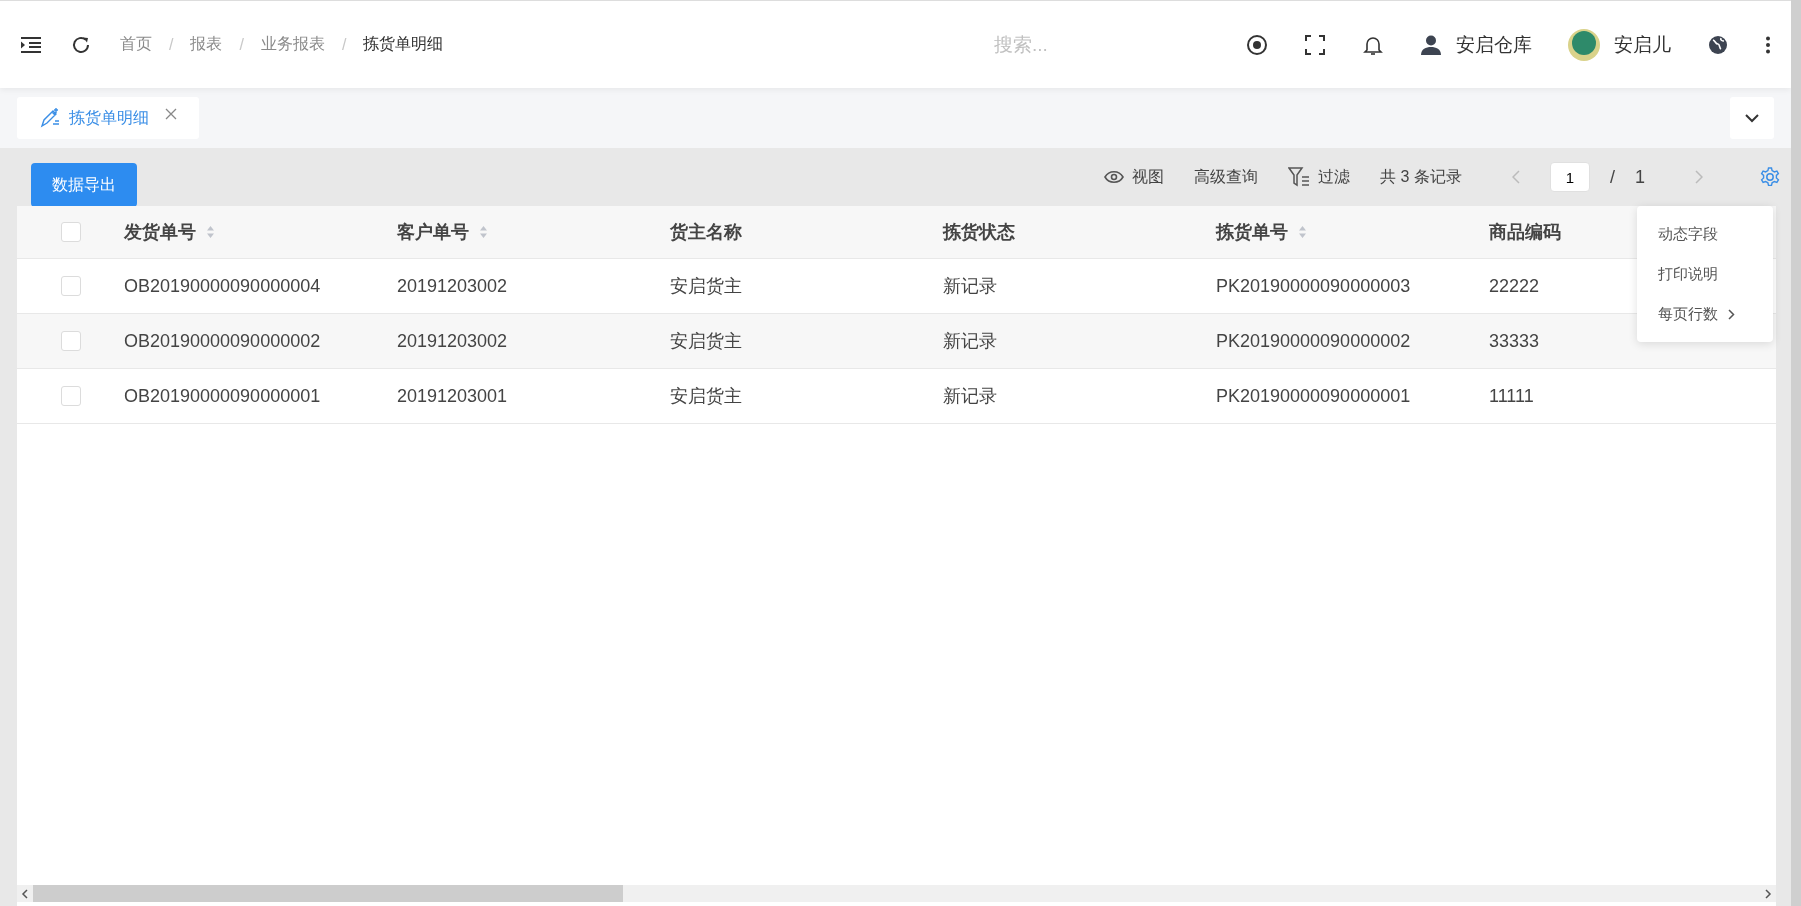  I want to click on avatar-icon, so click(1584, 44).